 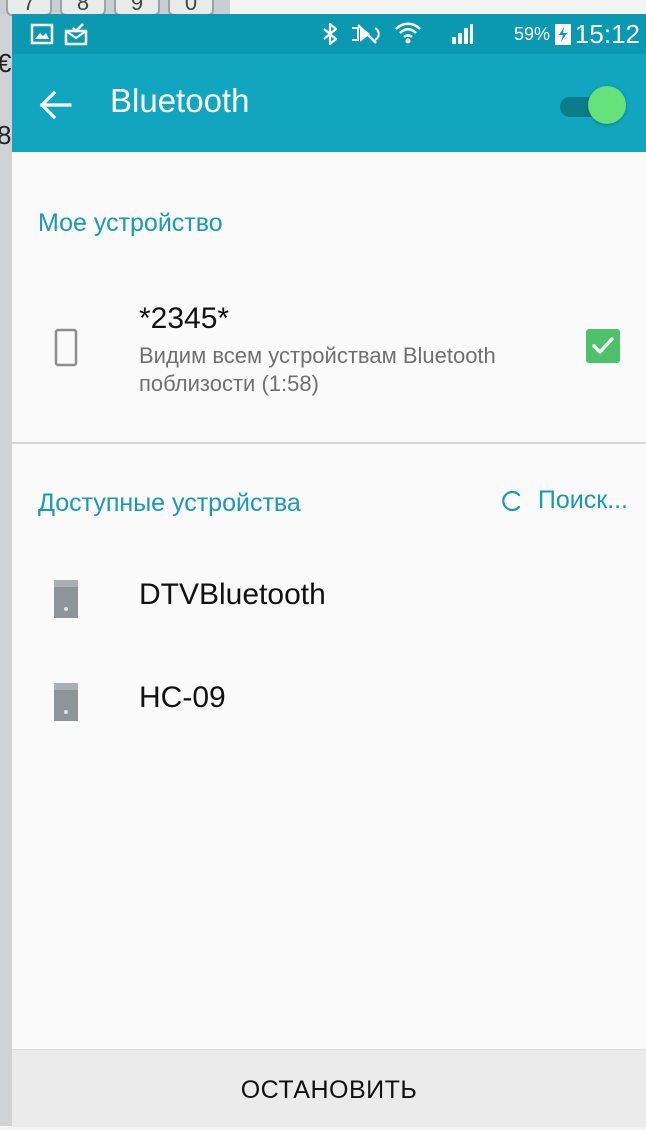 What do you see at coordinates (563, 34) in the screenshot?
I see `battery-charging-icon` at bounding box center [563, 34].